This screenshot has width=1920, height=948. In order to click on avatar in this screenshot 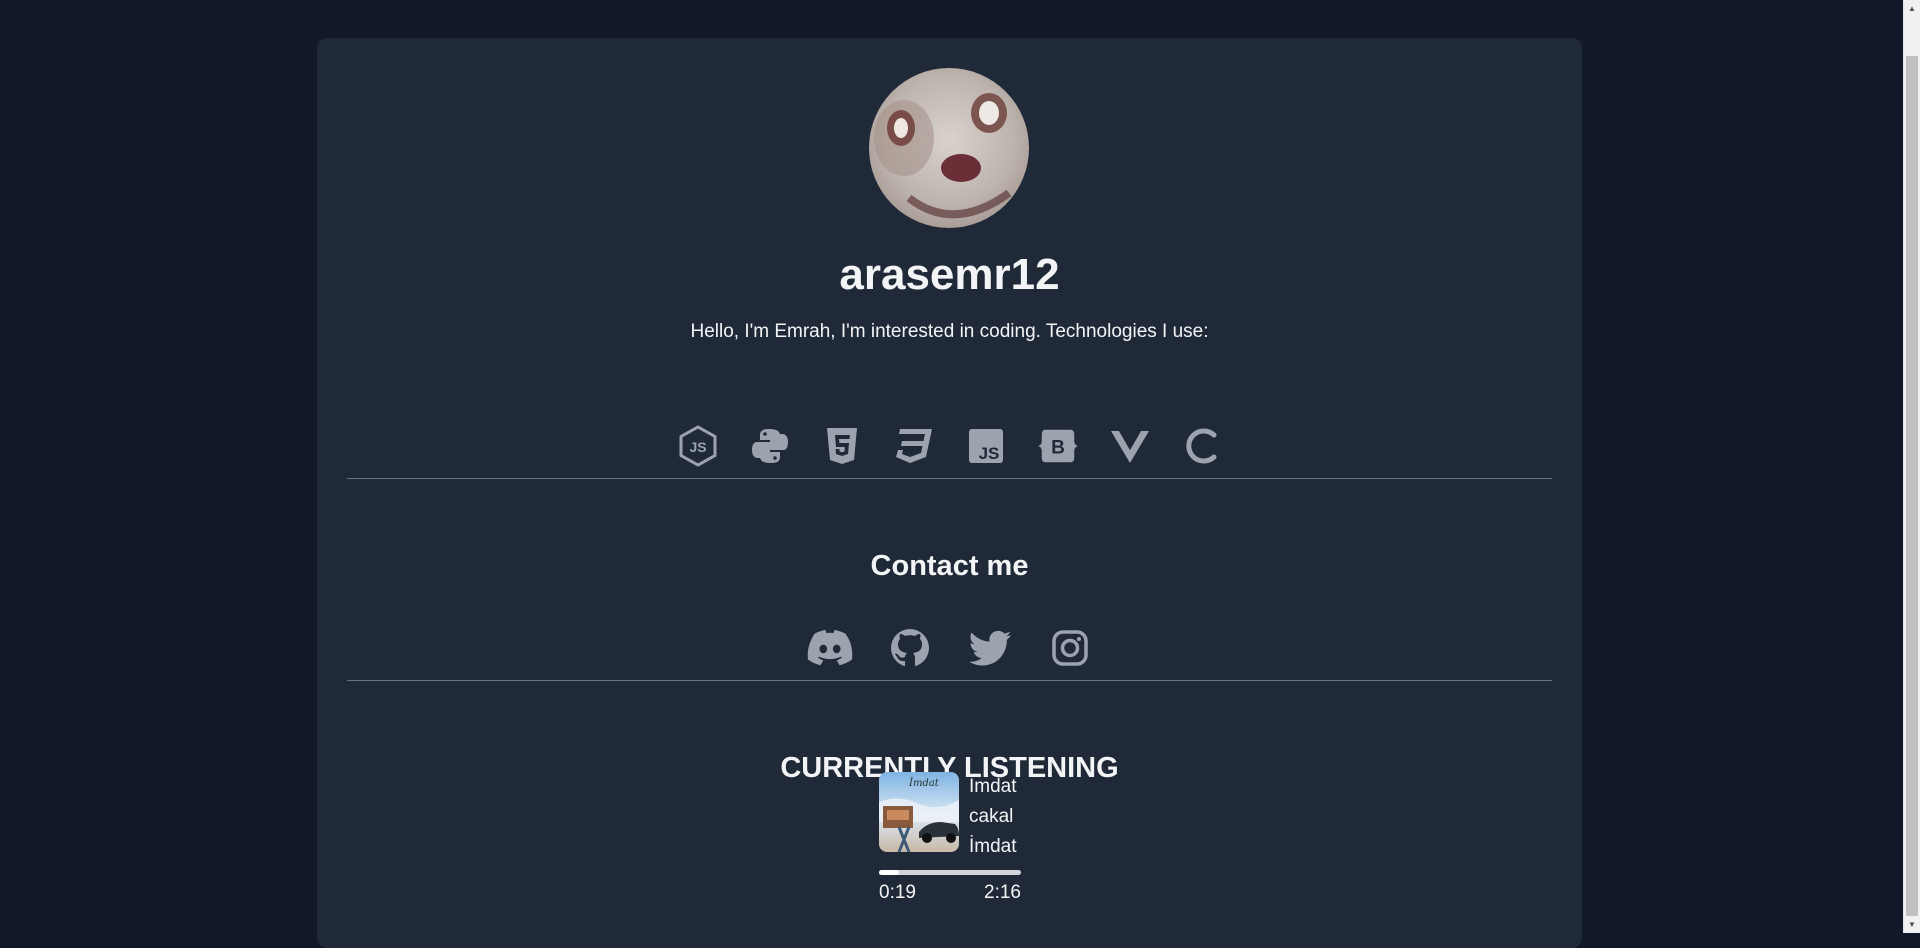, I will do `click(949, 148)`.